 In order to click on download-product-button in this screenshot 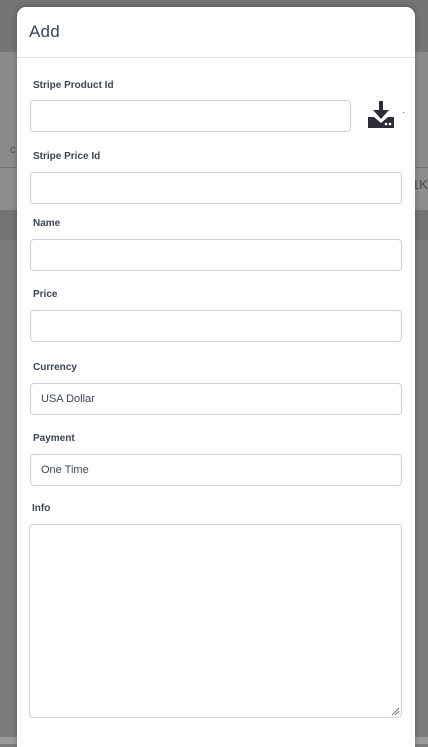, I will do `click(381, 115)`.